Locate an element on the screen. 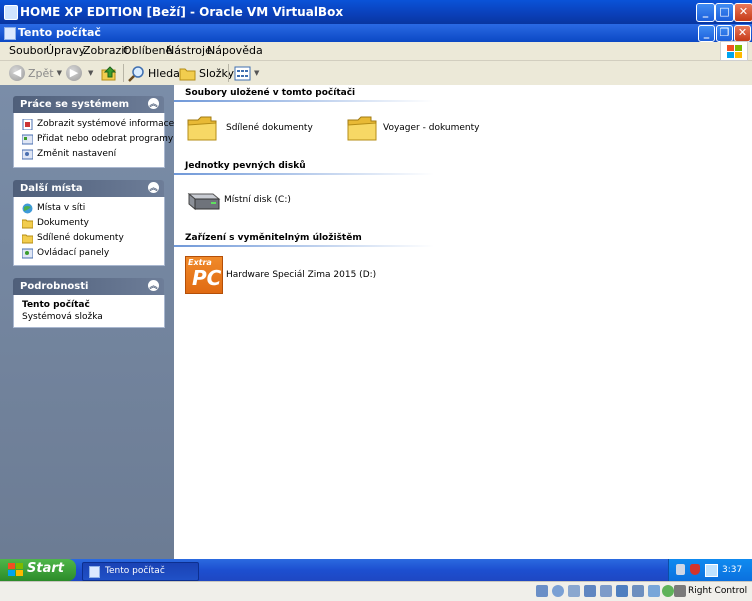 The width and height of the screenshot is (752, 601). menu-nastroje: Nástroje is located at coordinates (189, 50).